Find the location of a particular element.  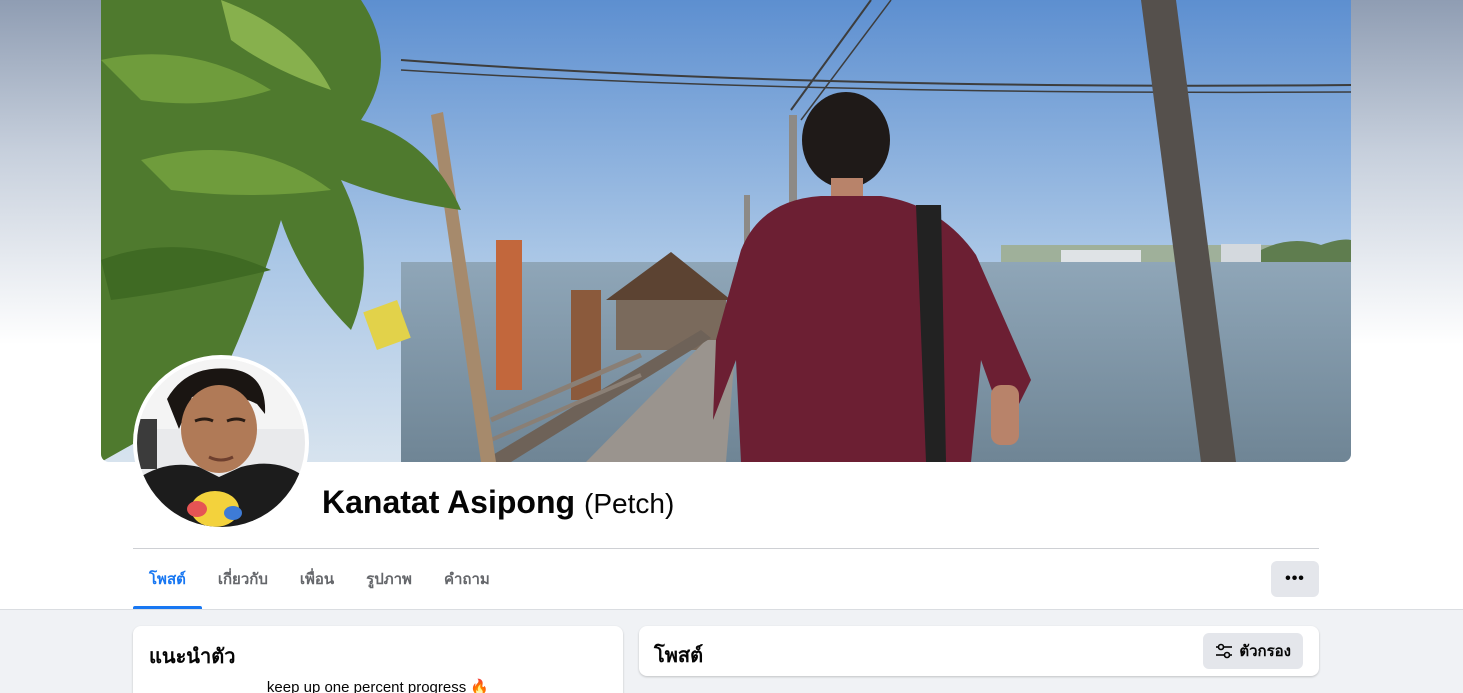

profile-picture-image is located at coordinates (221, 443).